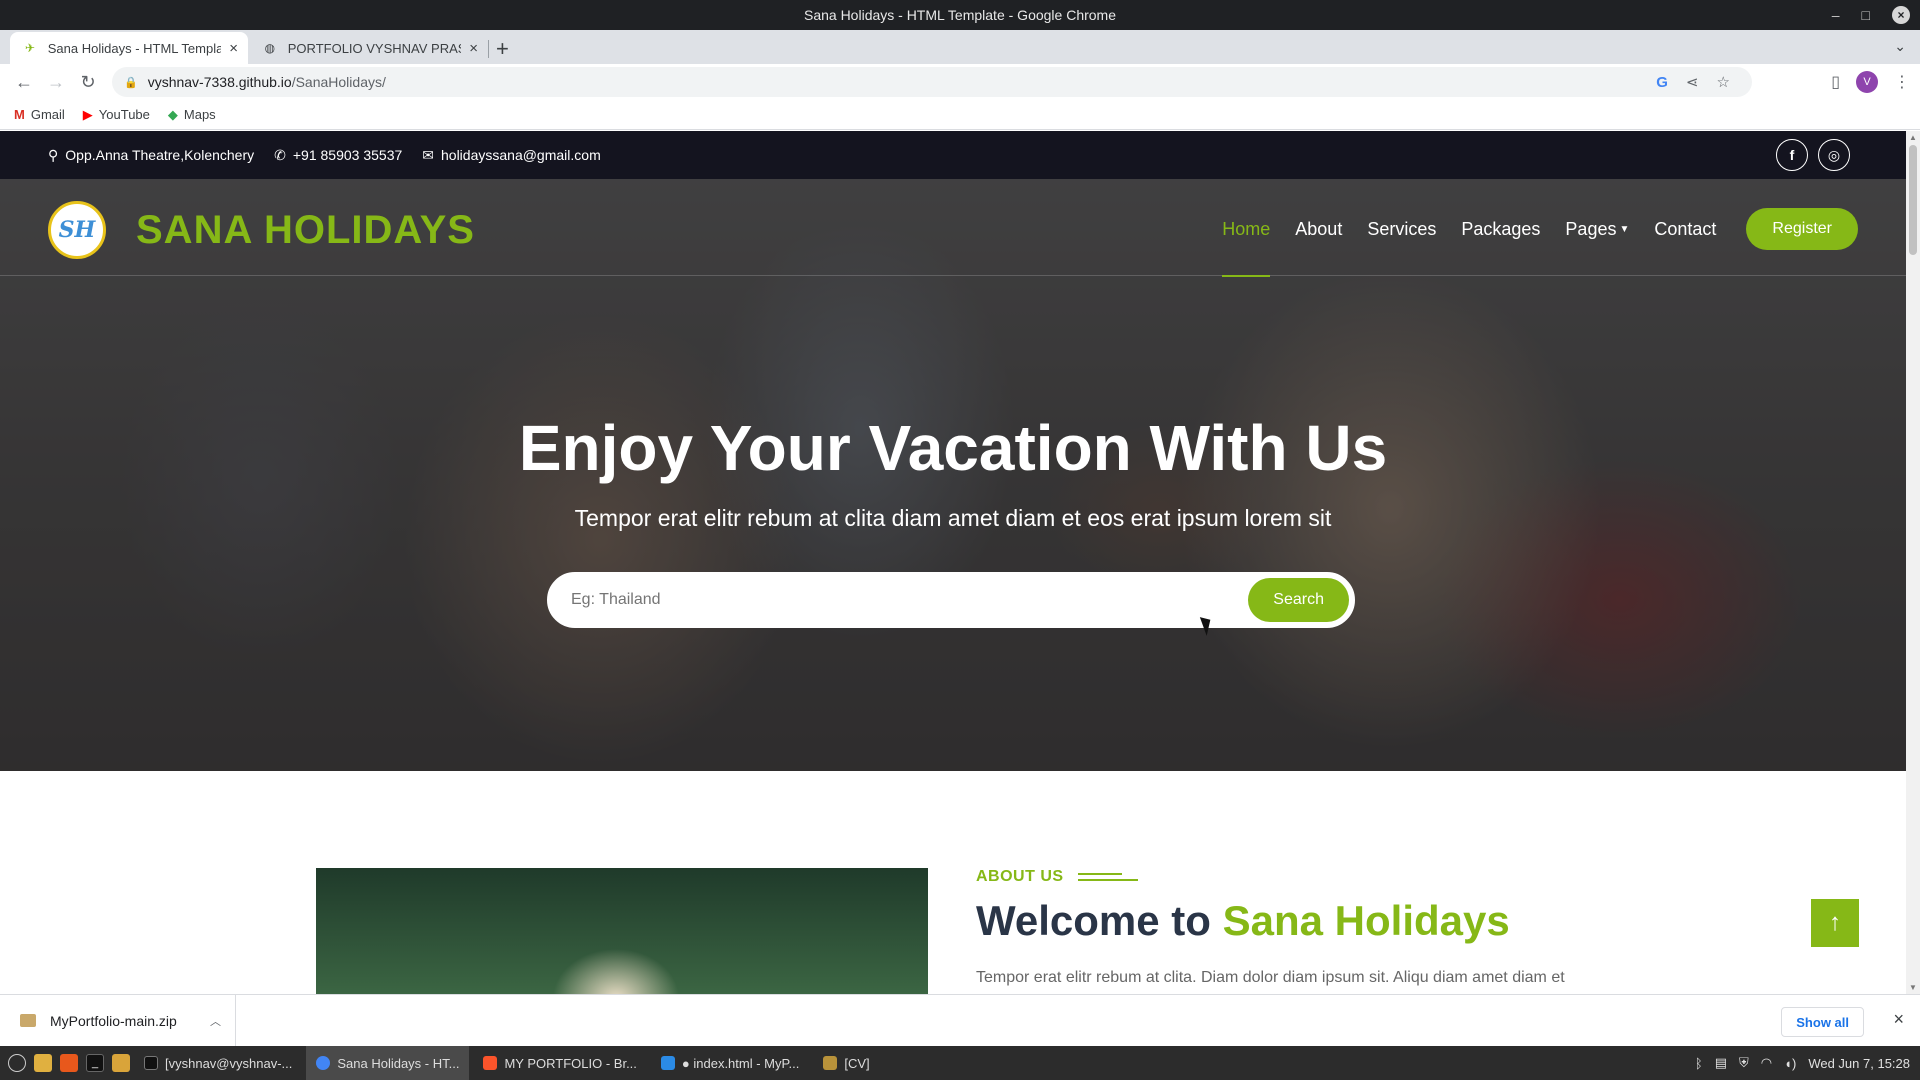  What do you see at coordinates (270, 48) in the screenshot?
I see `globe-icon: ◍` at bounding box center [270, 48].